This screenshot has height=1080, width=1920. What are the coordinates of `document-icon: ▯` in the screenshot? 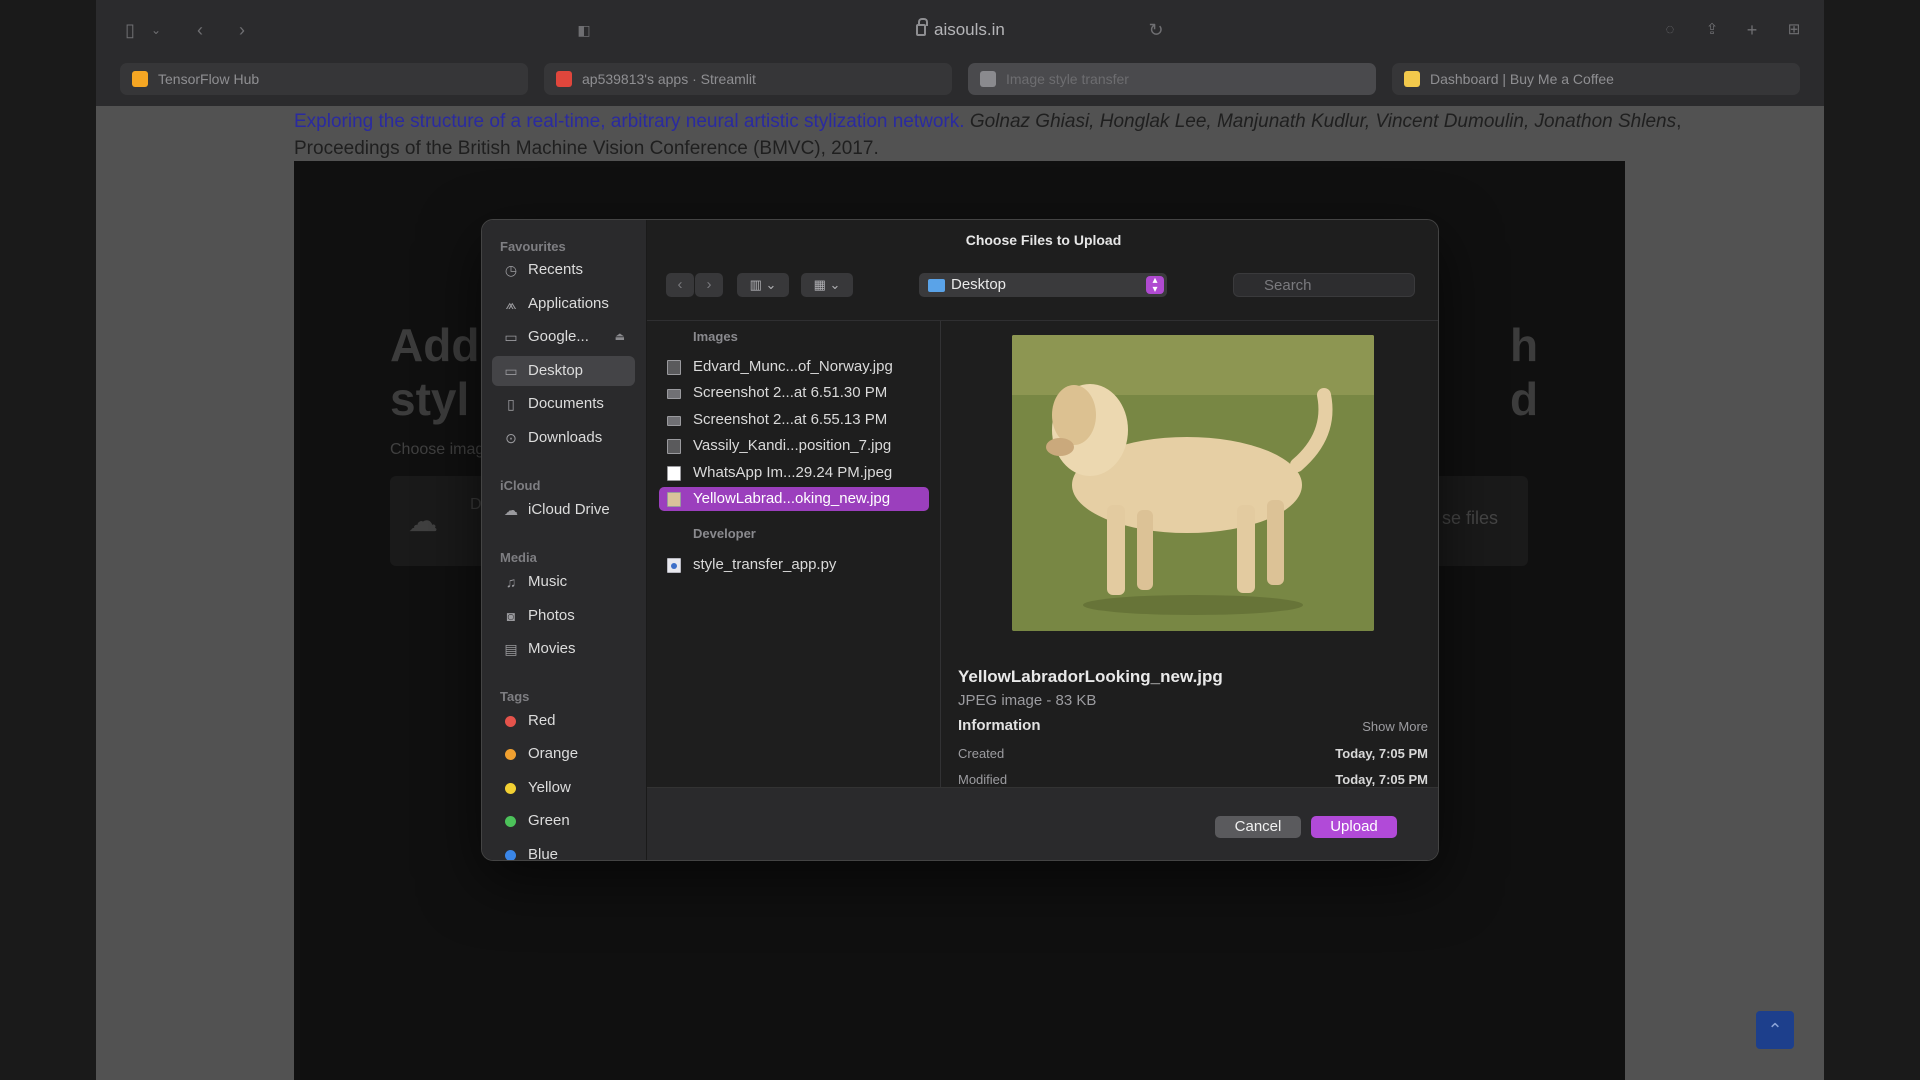 It's located at (511, 404).